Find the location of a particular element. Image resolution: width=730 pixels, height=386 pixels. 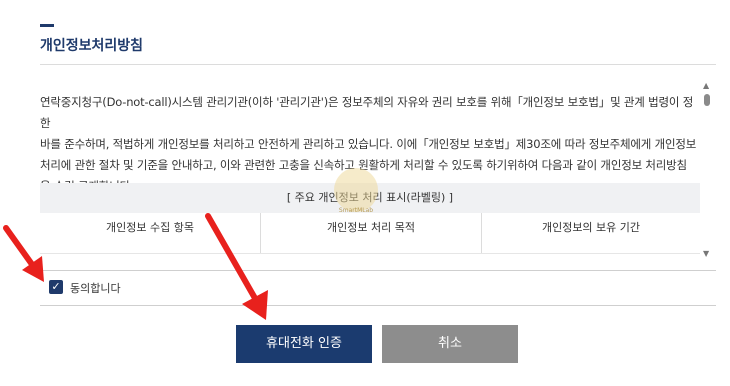

title-accent-bar is located at coordinates (47, 25).